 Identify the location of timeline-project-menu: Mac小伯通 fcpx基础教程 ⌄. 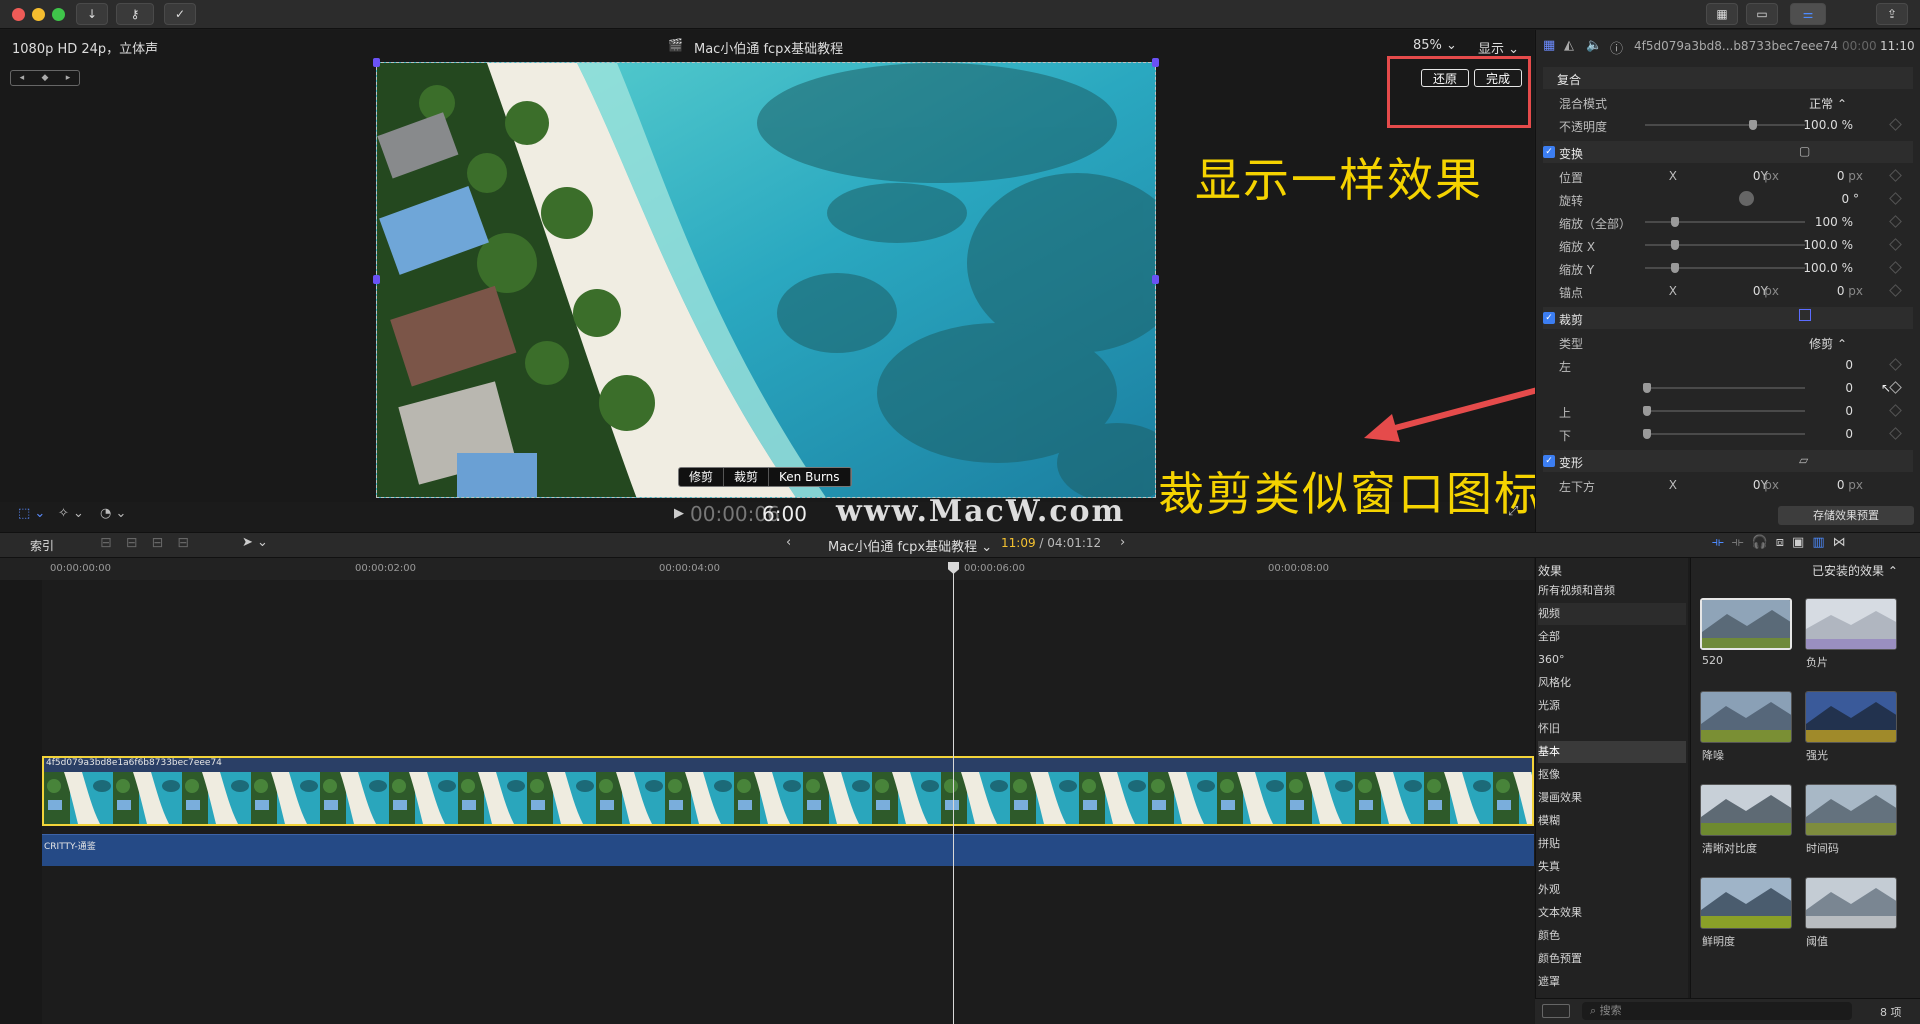
(910, 545).